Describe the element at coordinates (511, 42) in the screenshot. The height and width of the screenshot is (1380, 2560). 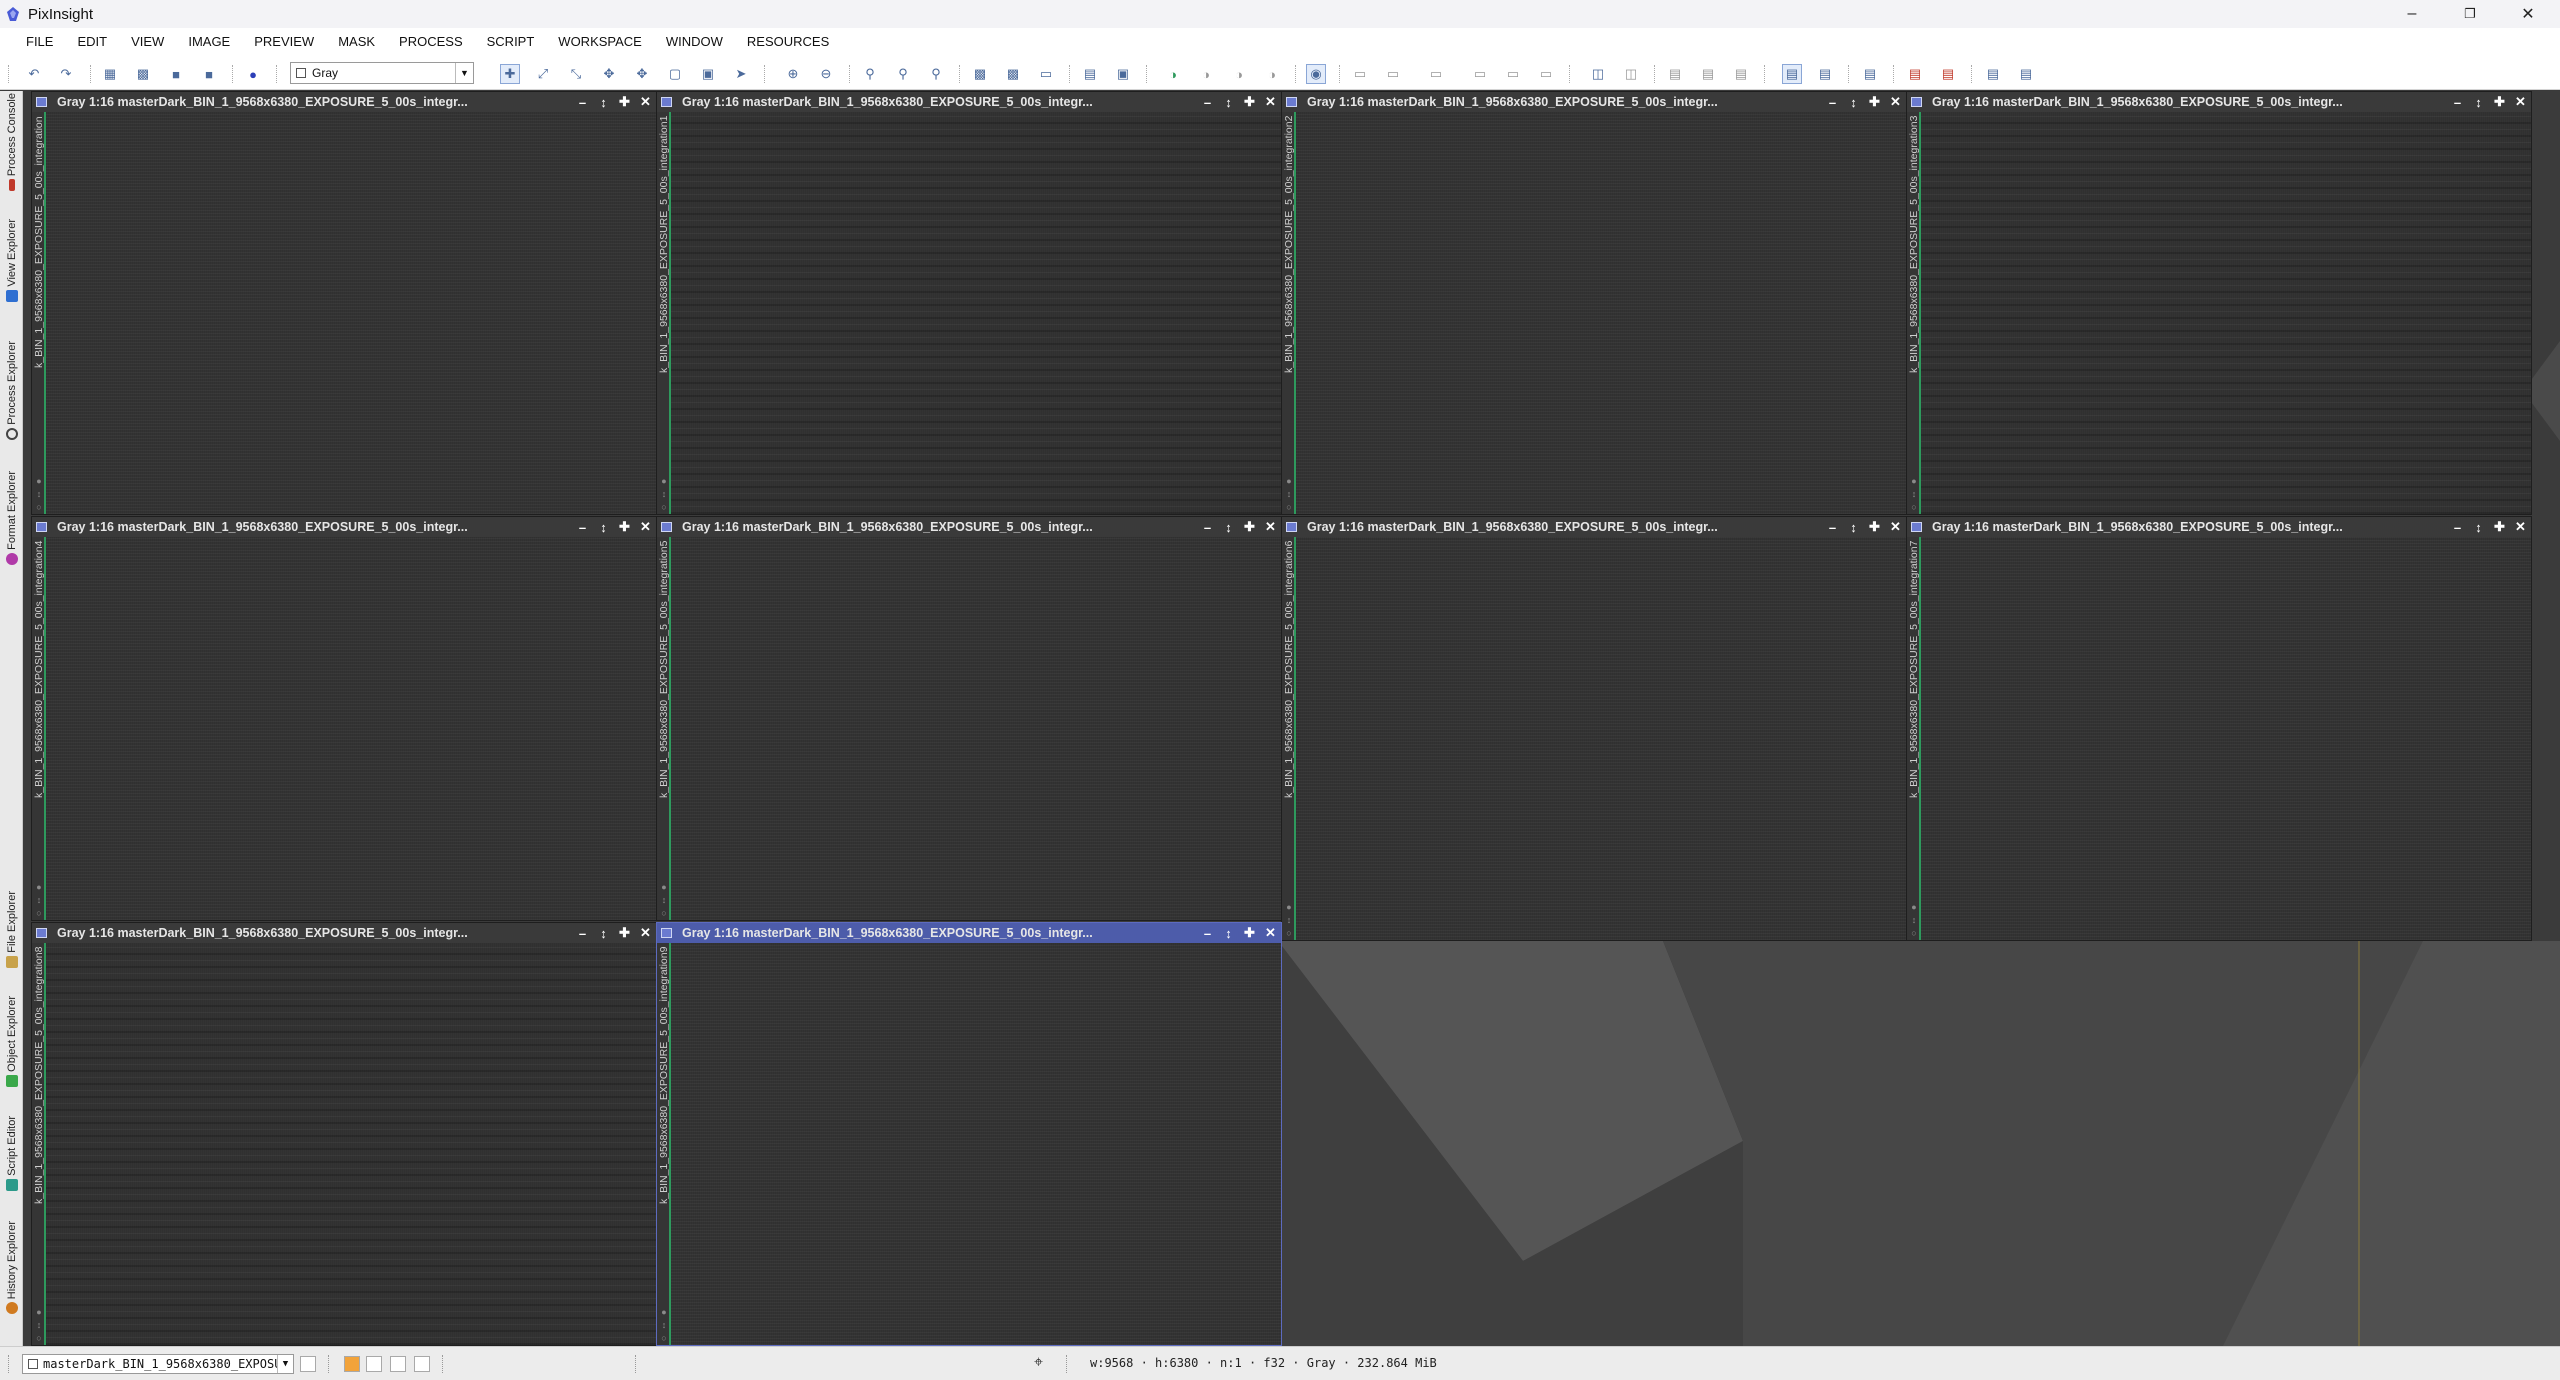
I see `menu-script: SCRIPT` at that location.